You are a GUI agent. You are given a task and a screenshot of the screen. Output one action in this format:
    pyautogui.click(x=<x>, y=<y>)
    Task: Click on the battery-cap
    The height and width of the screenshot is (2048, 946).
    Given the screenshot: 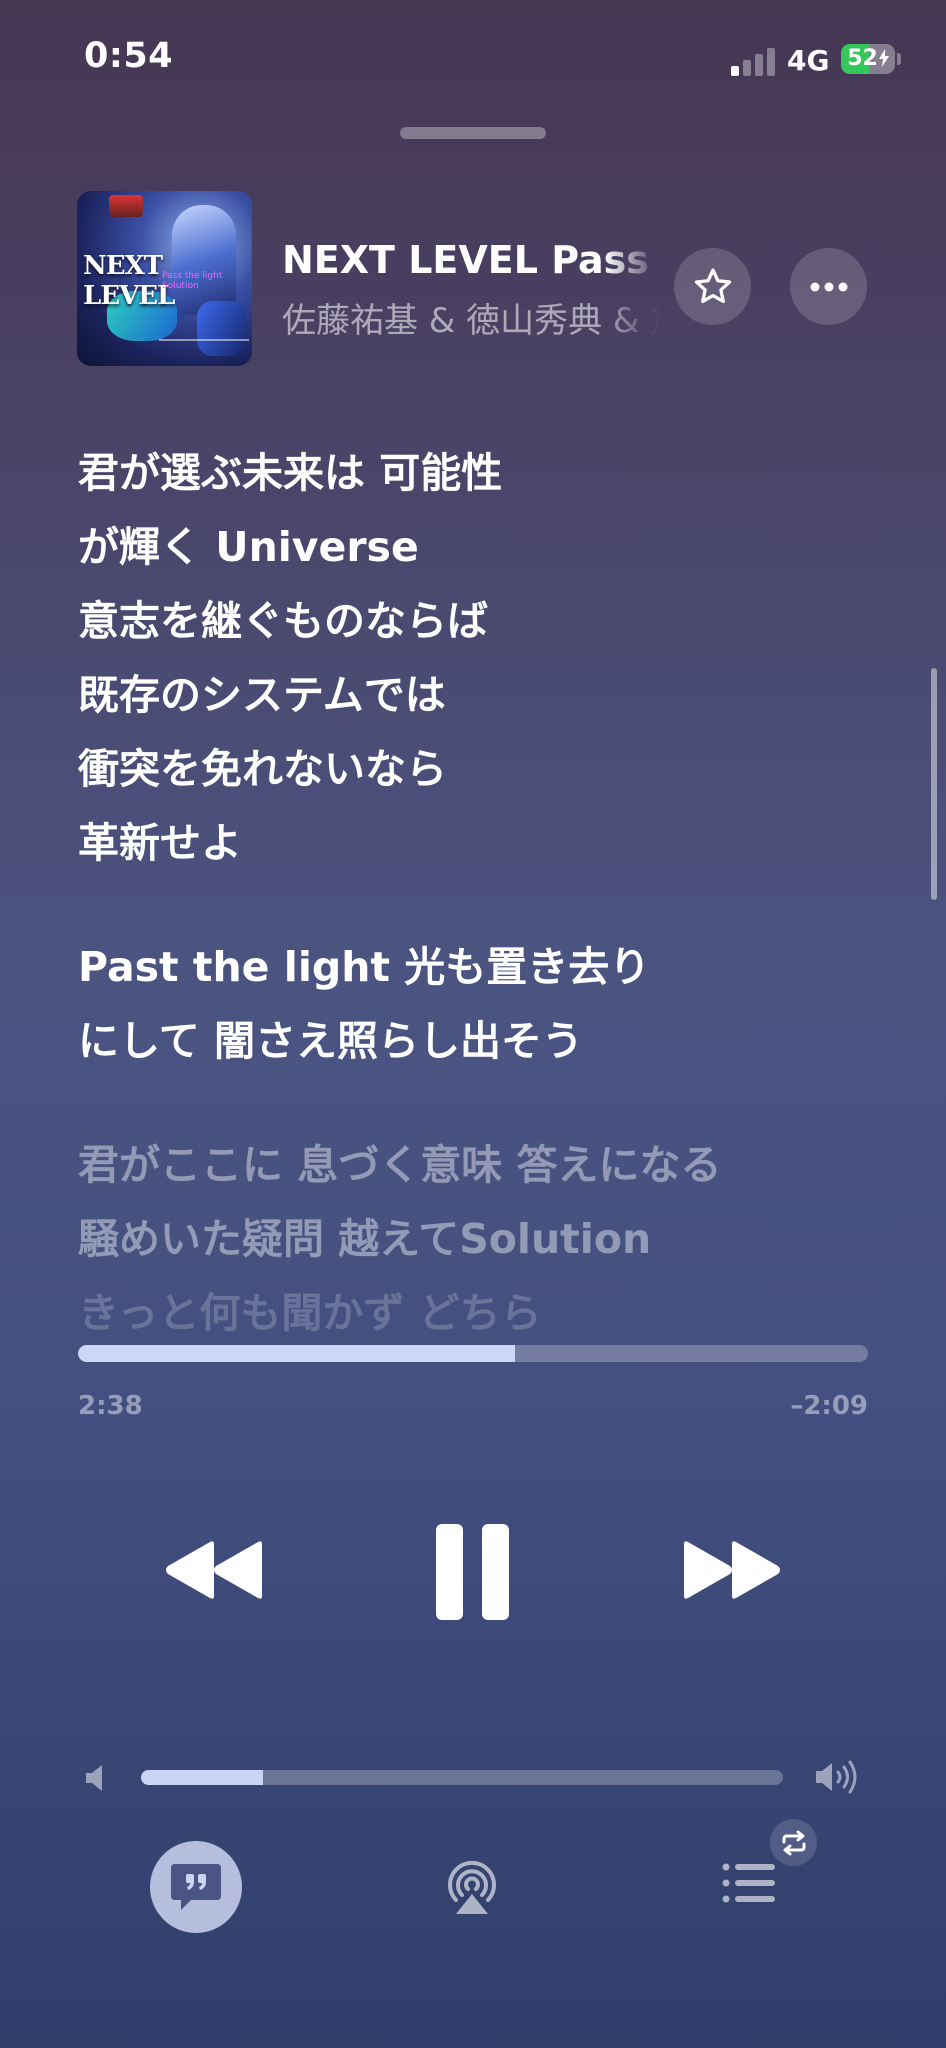 What is the action you would take?
    pyautogui.click(x=899, y=59)
    